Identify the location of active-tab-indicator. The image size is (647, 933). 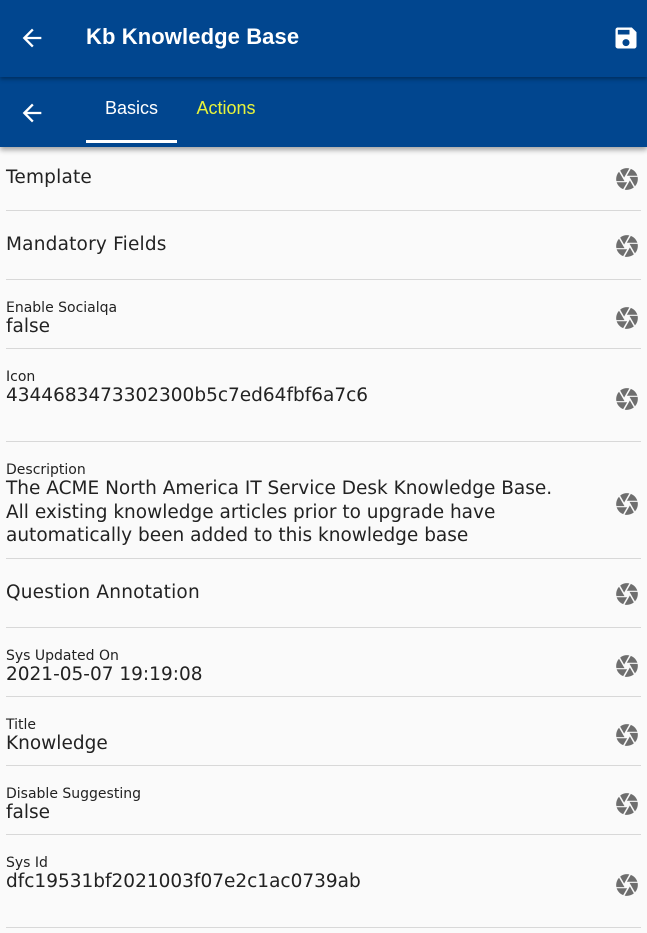
(131, 141).